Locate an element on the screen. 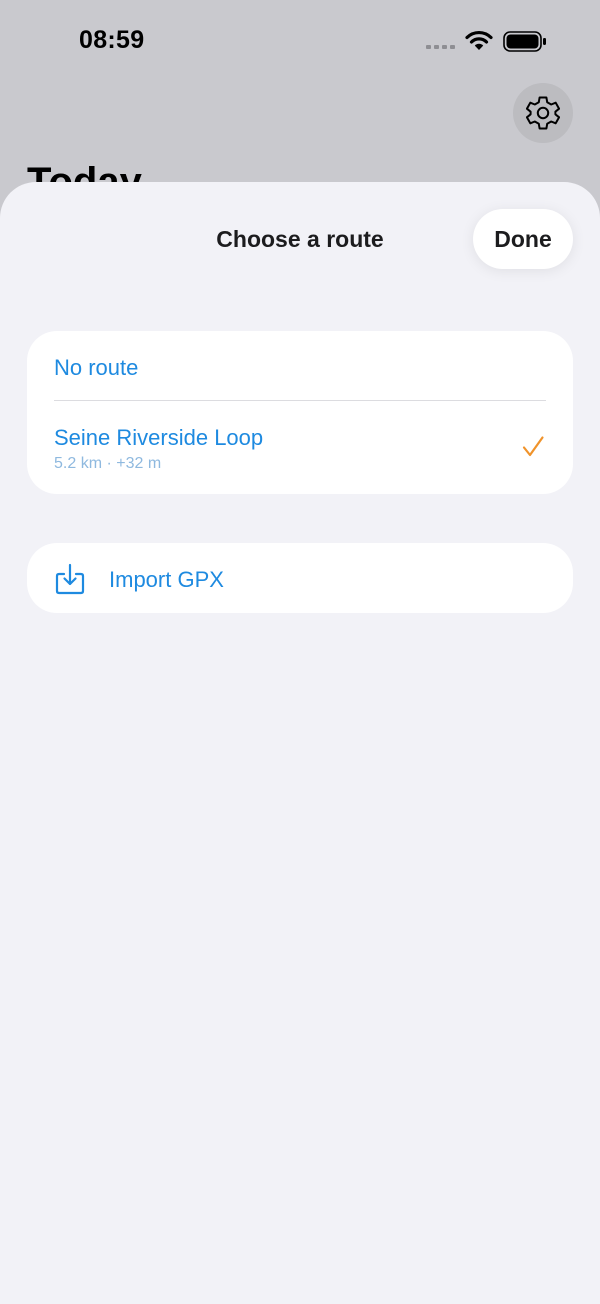 The height and width of the screenshot is (1304, 600). battery-icon is located at coordinates (524, 41).